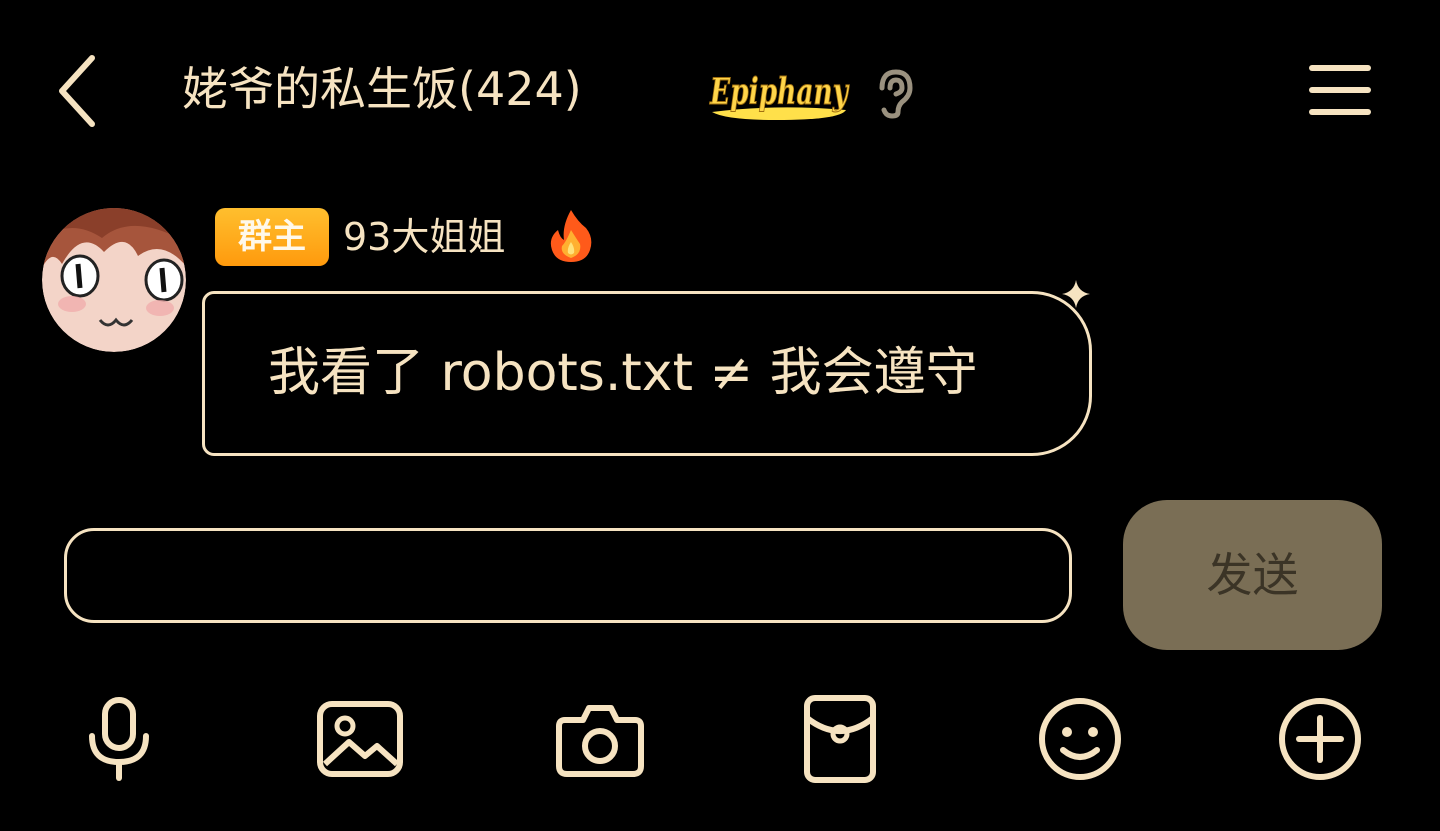 Image resolution: width=1440 pixels, height=831 pixels. What do you see at coordinates (272, 237) in the screenshot?
I see `role-badge: 群主` at bounding box center [272, 237].